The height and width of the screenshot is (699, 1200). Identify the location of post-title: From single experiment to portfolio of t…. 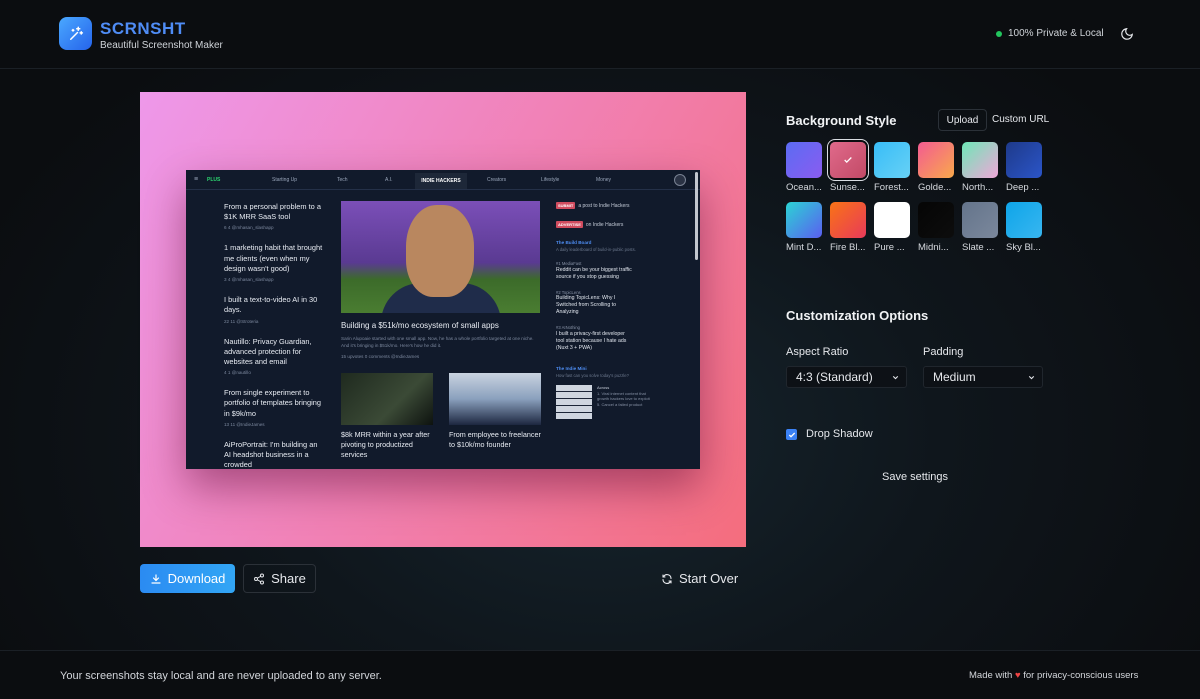
(272, 403).